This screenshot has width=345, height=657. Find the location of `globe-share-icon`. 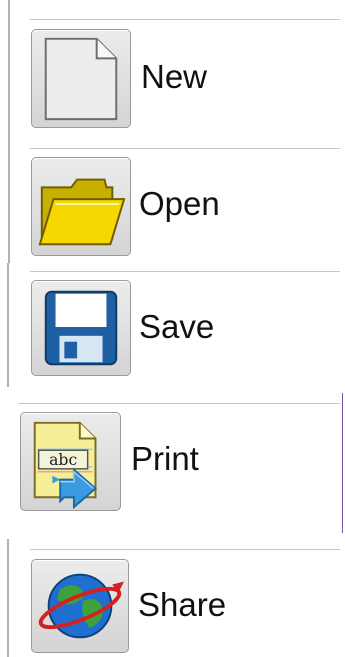

globe-share-icon is located at coordinates (81, 606).